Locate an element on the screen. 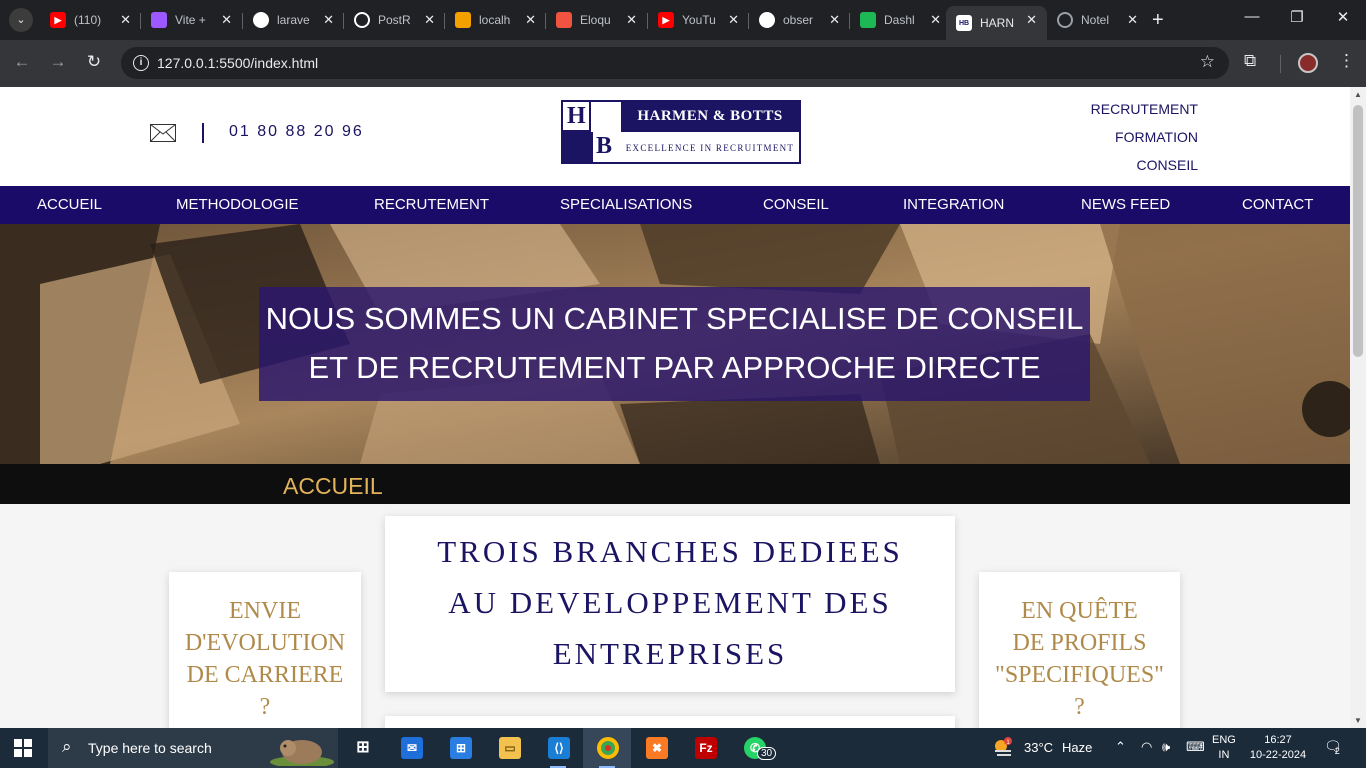 The image size is (1366, 768). nav-news-feed: NEWS FEED is located at coordinates (1125, 204).